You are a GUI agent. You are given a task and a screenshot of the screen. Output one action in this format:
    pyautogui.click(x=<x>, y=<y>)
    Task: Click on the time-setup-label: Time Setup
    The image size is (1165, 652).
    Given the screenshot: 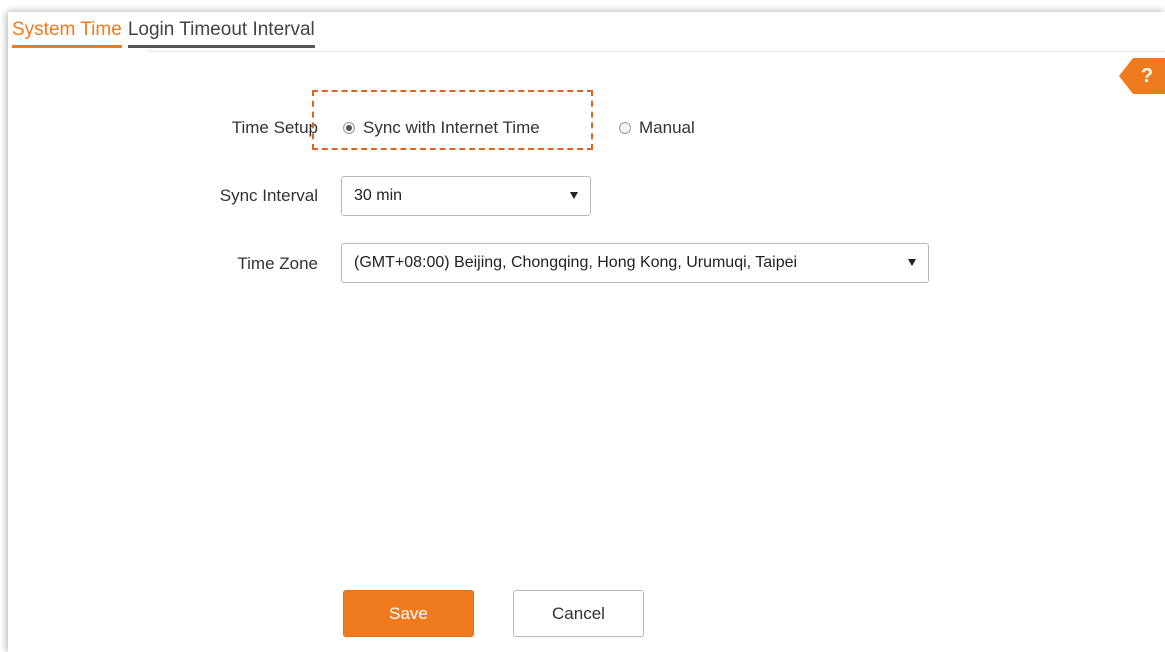 What is the action you would take?
    pyautogui.click(x=274, y=127)
    